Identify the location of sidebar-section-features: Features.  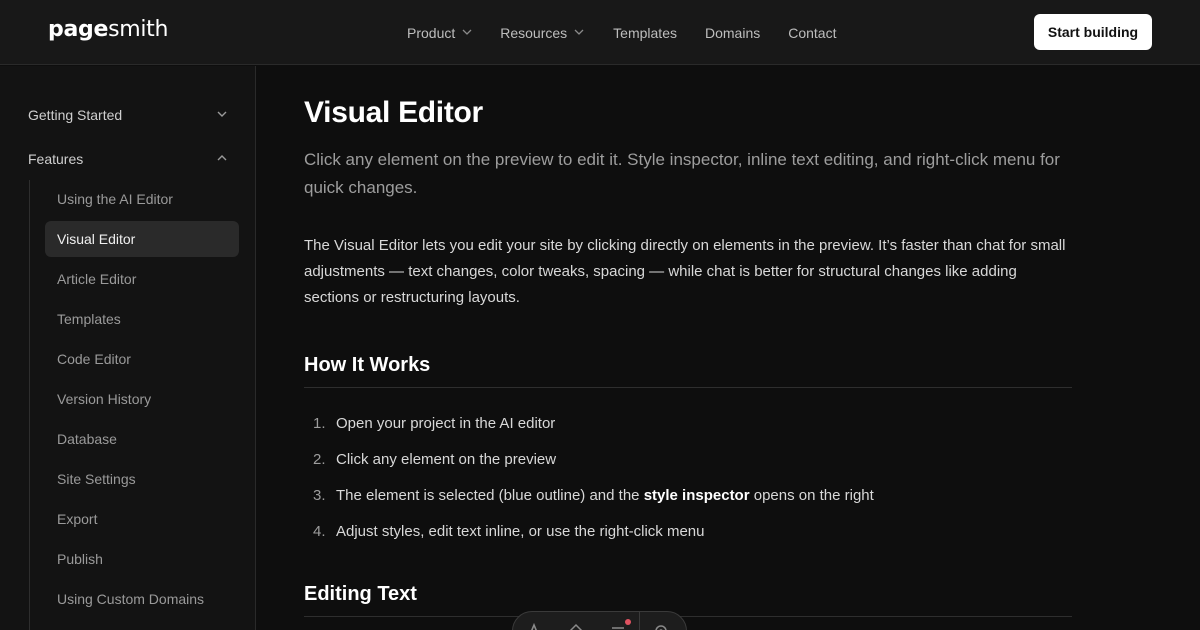
(128, 159).